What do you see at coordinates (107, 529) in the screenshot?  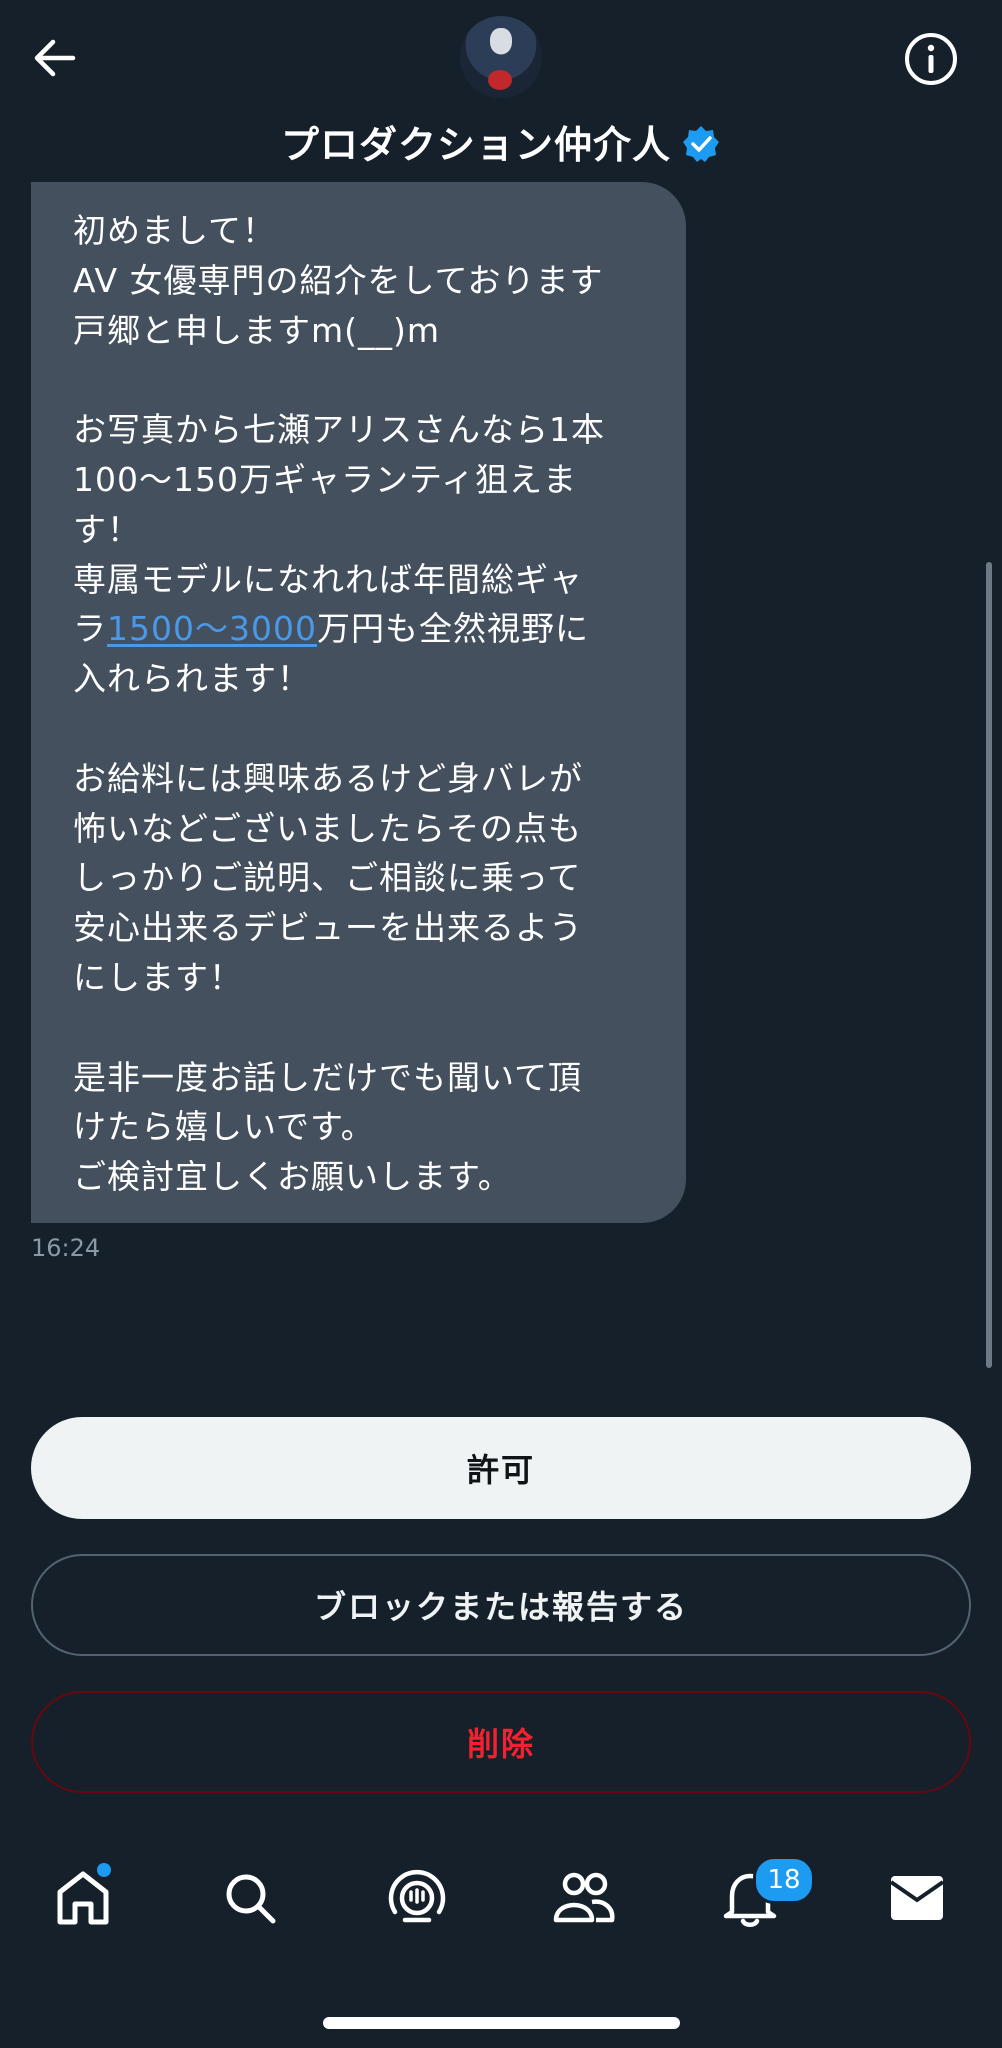 I see `message-line: す！` at bounding box center [107, 529].